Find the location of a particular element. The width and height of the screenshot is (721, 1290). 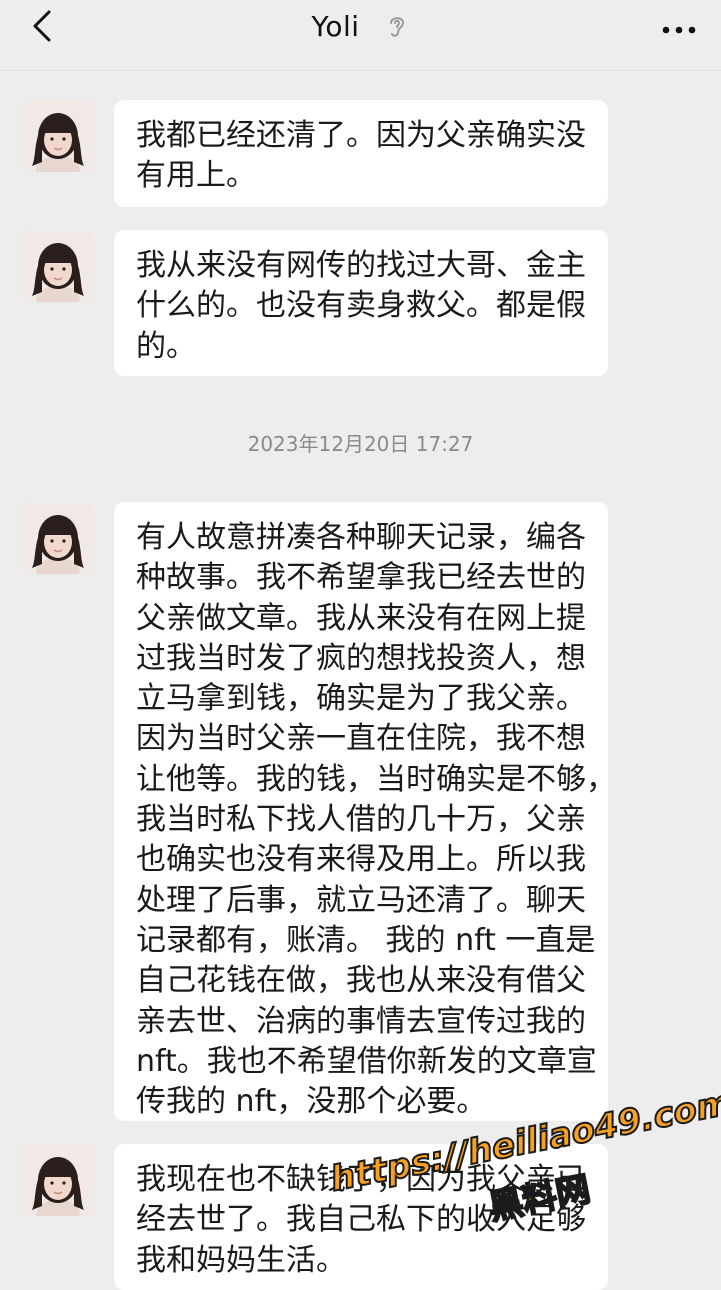

more-dots-icon is located at coordinates (679, 28).